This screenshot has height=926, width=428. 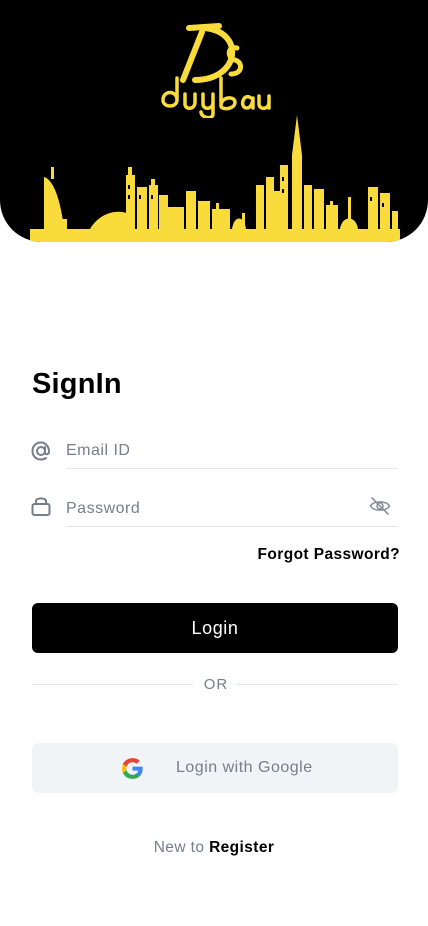 I want to click on register-prompt: New to Register, so click(x=214, y=848).